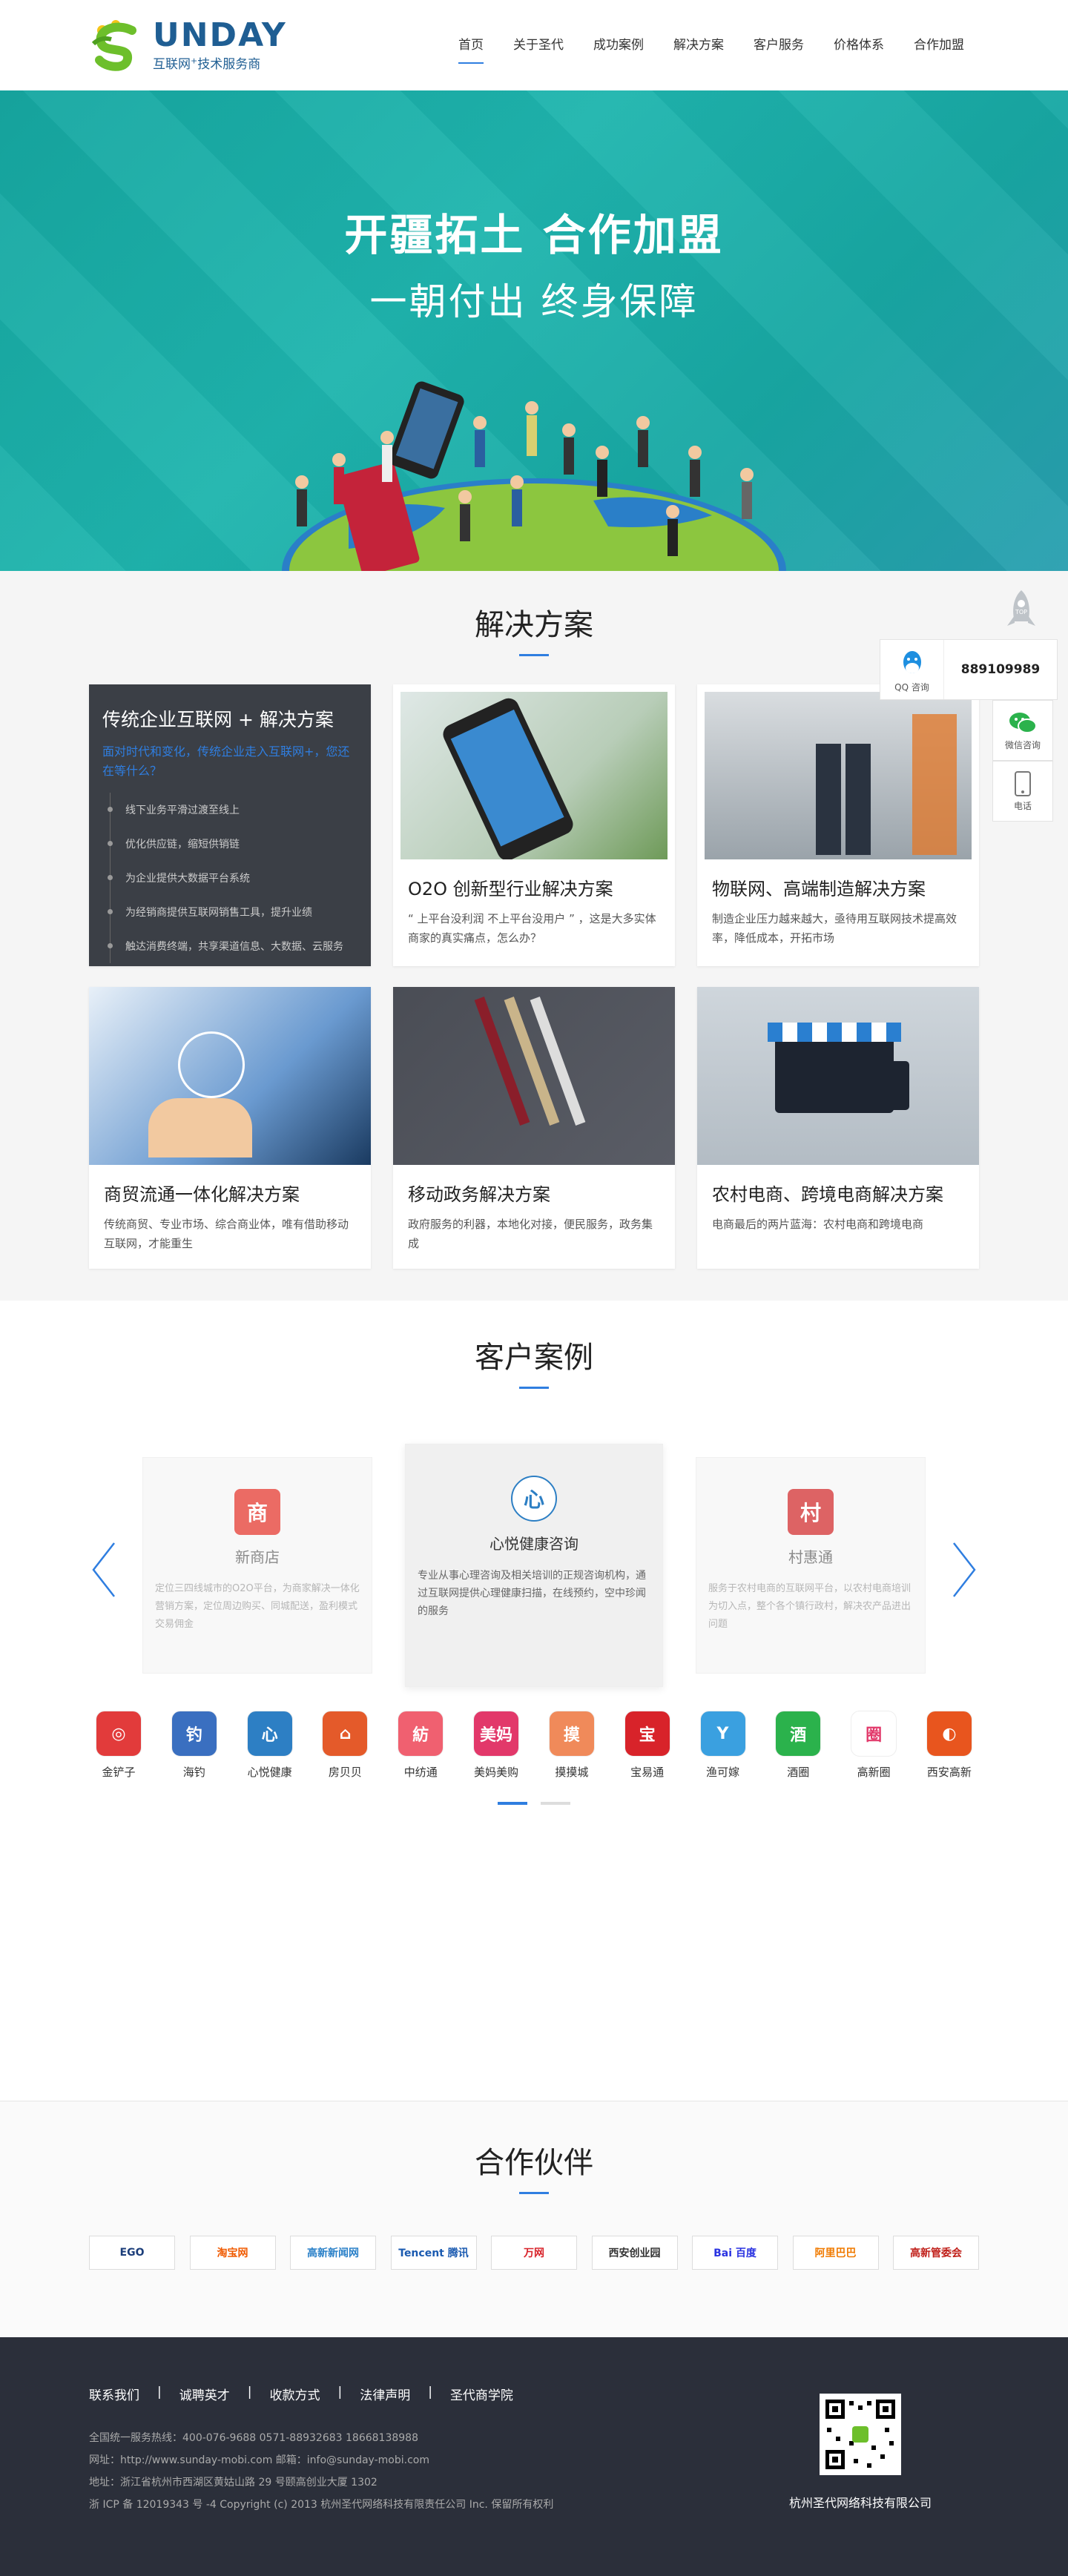 The height and width of the screenshot is (2576, 1068). What do you see at coordinates (969, 705) in the screenshot?
I see `side-contact-widget: TOP QQ 咨询 889109989 微信咨询 电话` at bounding box center [969, 705].